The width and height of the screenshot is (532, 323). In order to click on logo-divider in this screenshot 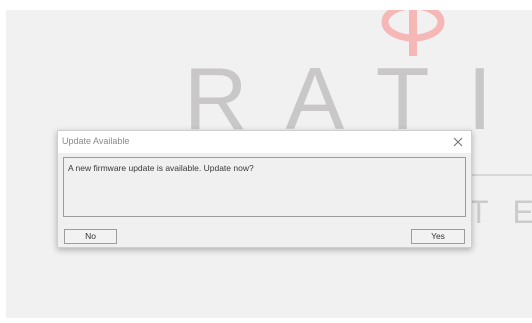, I will do `click(500, 175)`.